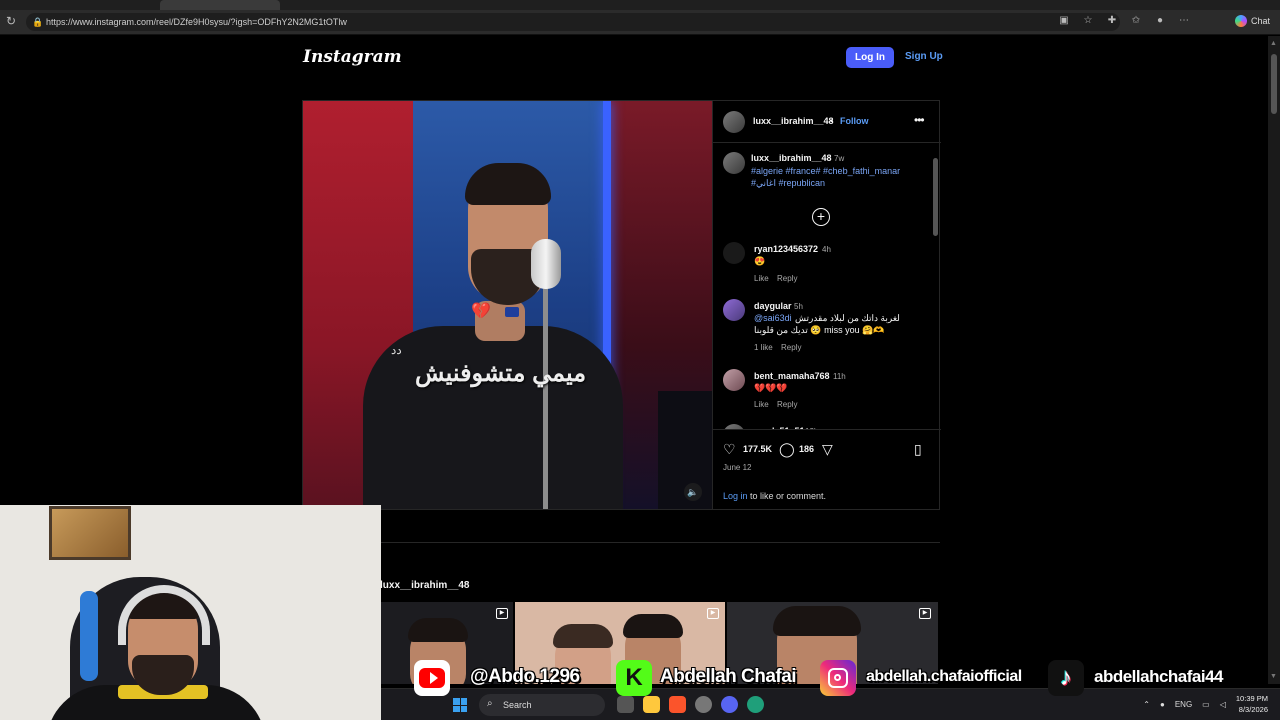 The height and width of the screenshot is (720, 1280). What do you see at coordinates (1064, 21) in the screenshot?
I see `split-screen-icon: ▣` at bounding box center [1064, 21].